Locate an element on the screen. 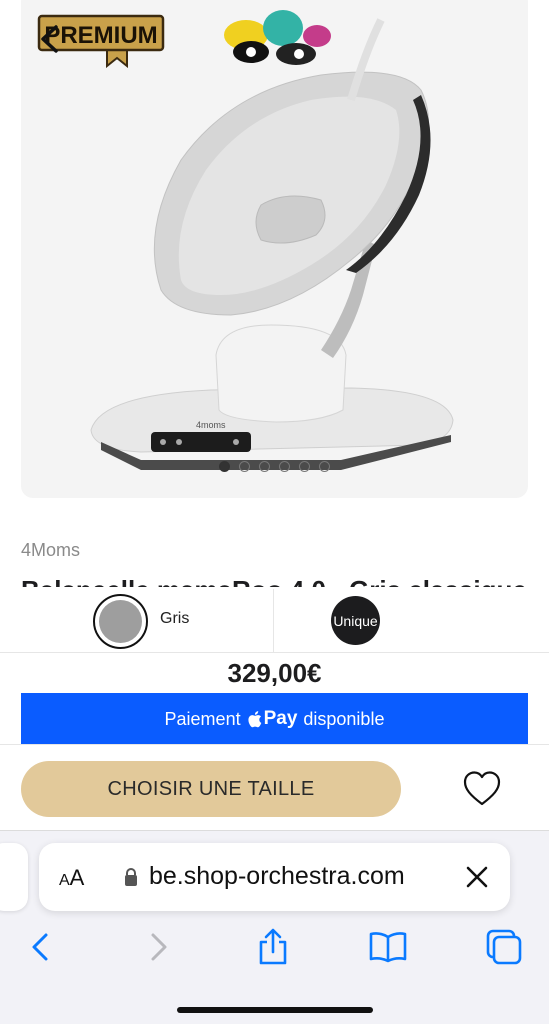  aa-small: A is located at coordinates (64, 880).